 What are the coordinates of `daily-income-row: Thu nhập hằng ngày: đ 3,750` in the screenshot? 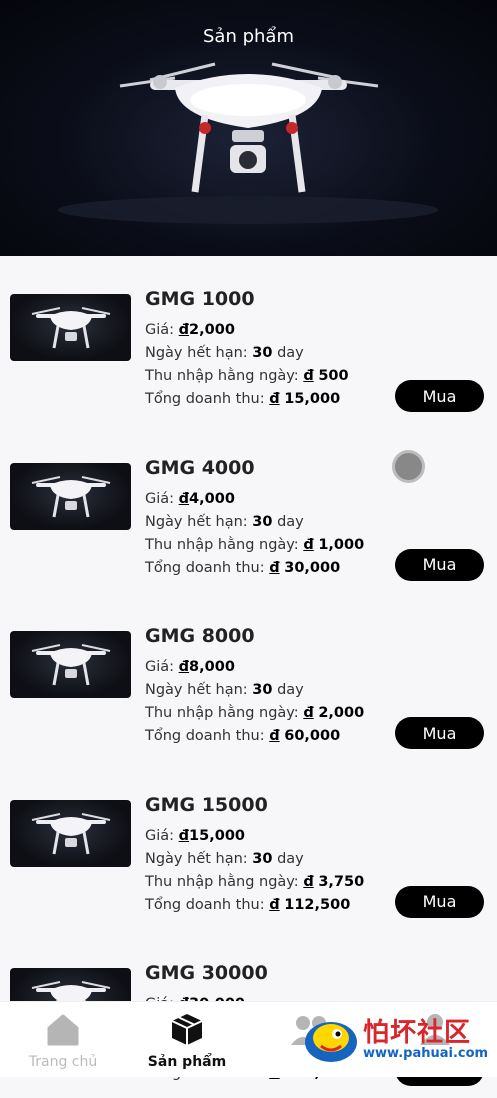 It's located at (255, 881).